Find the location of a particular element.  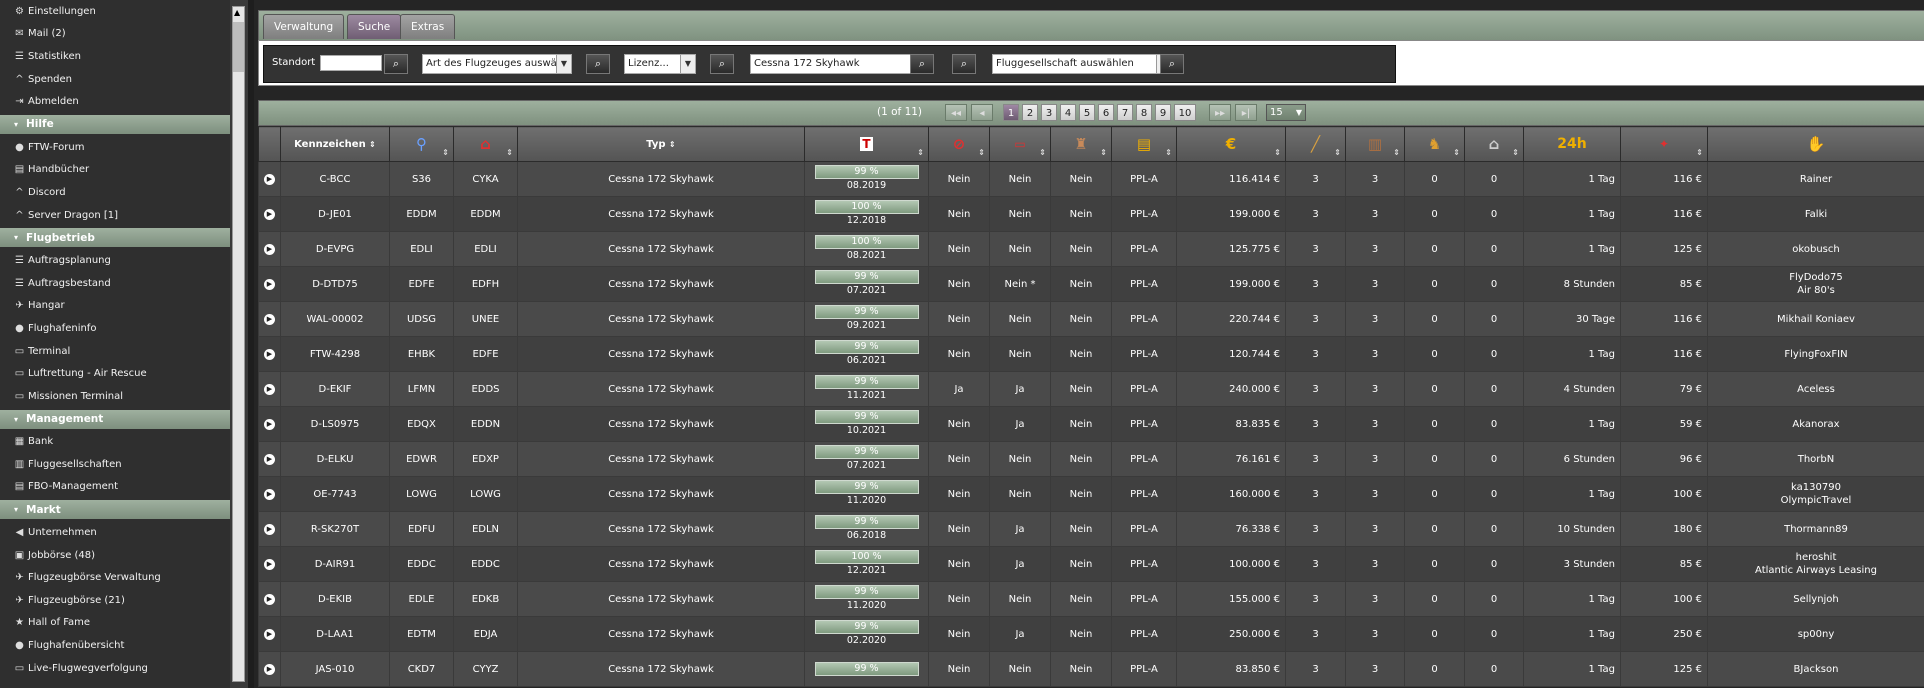

page-button: 8 is located at coordinates (1144, 112).